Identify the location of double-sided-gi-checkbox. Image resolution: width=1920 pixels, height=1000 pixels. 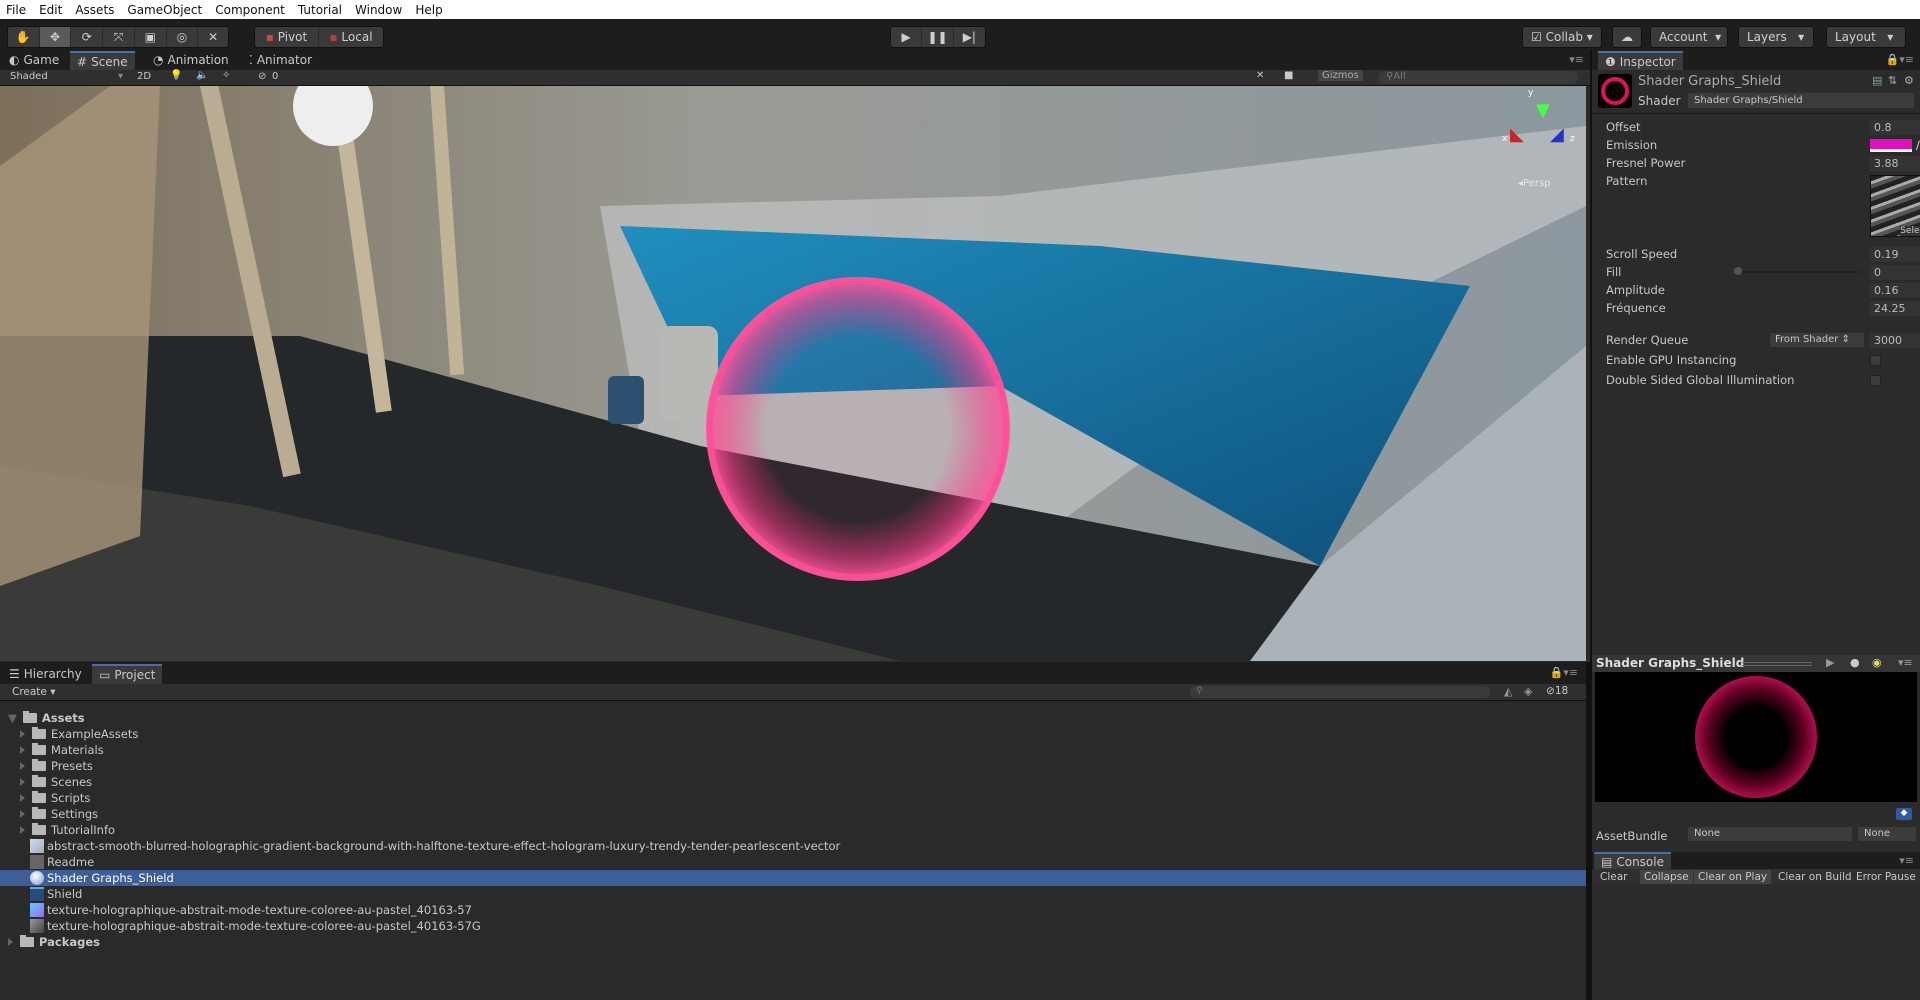
(1875, 380).